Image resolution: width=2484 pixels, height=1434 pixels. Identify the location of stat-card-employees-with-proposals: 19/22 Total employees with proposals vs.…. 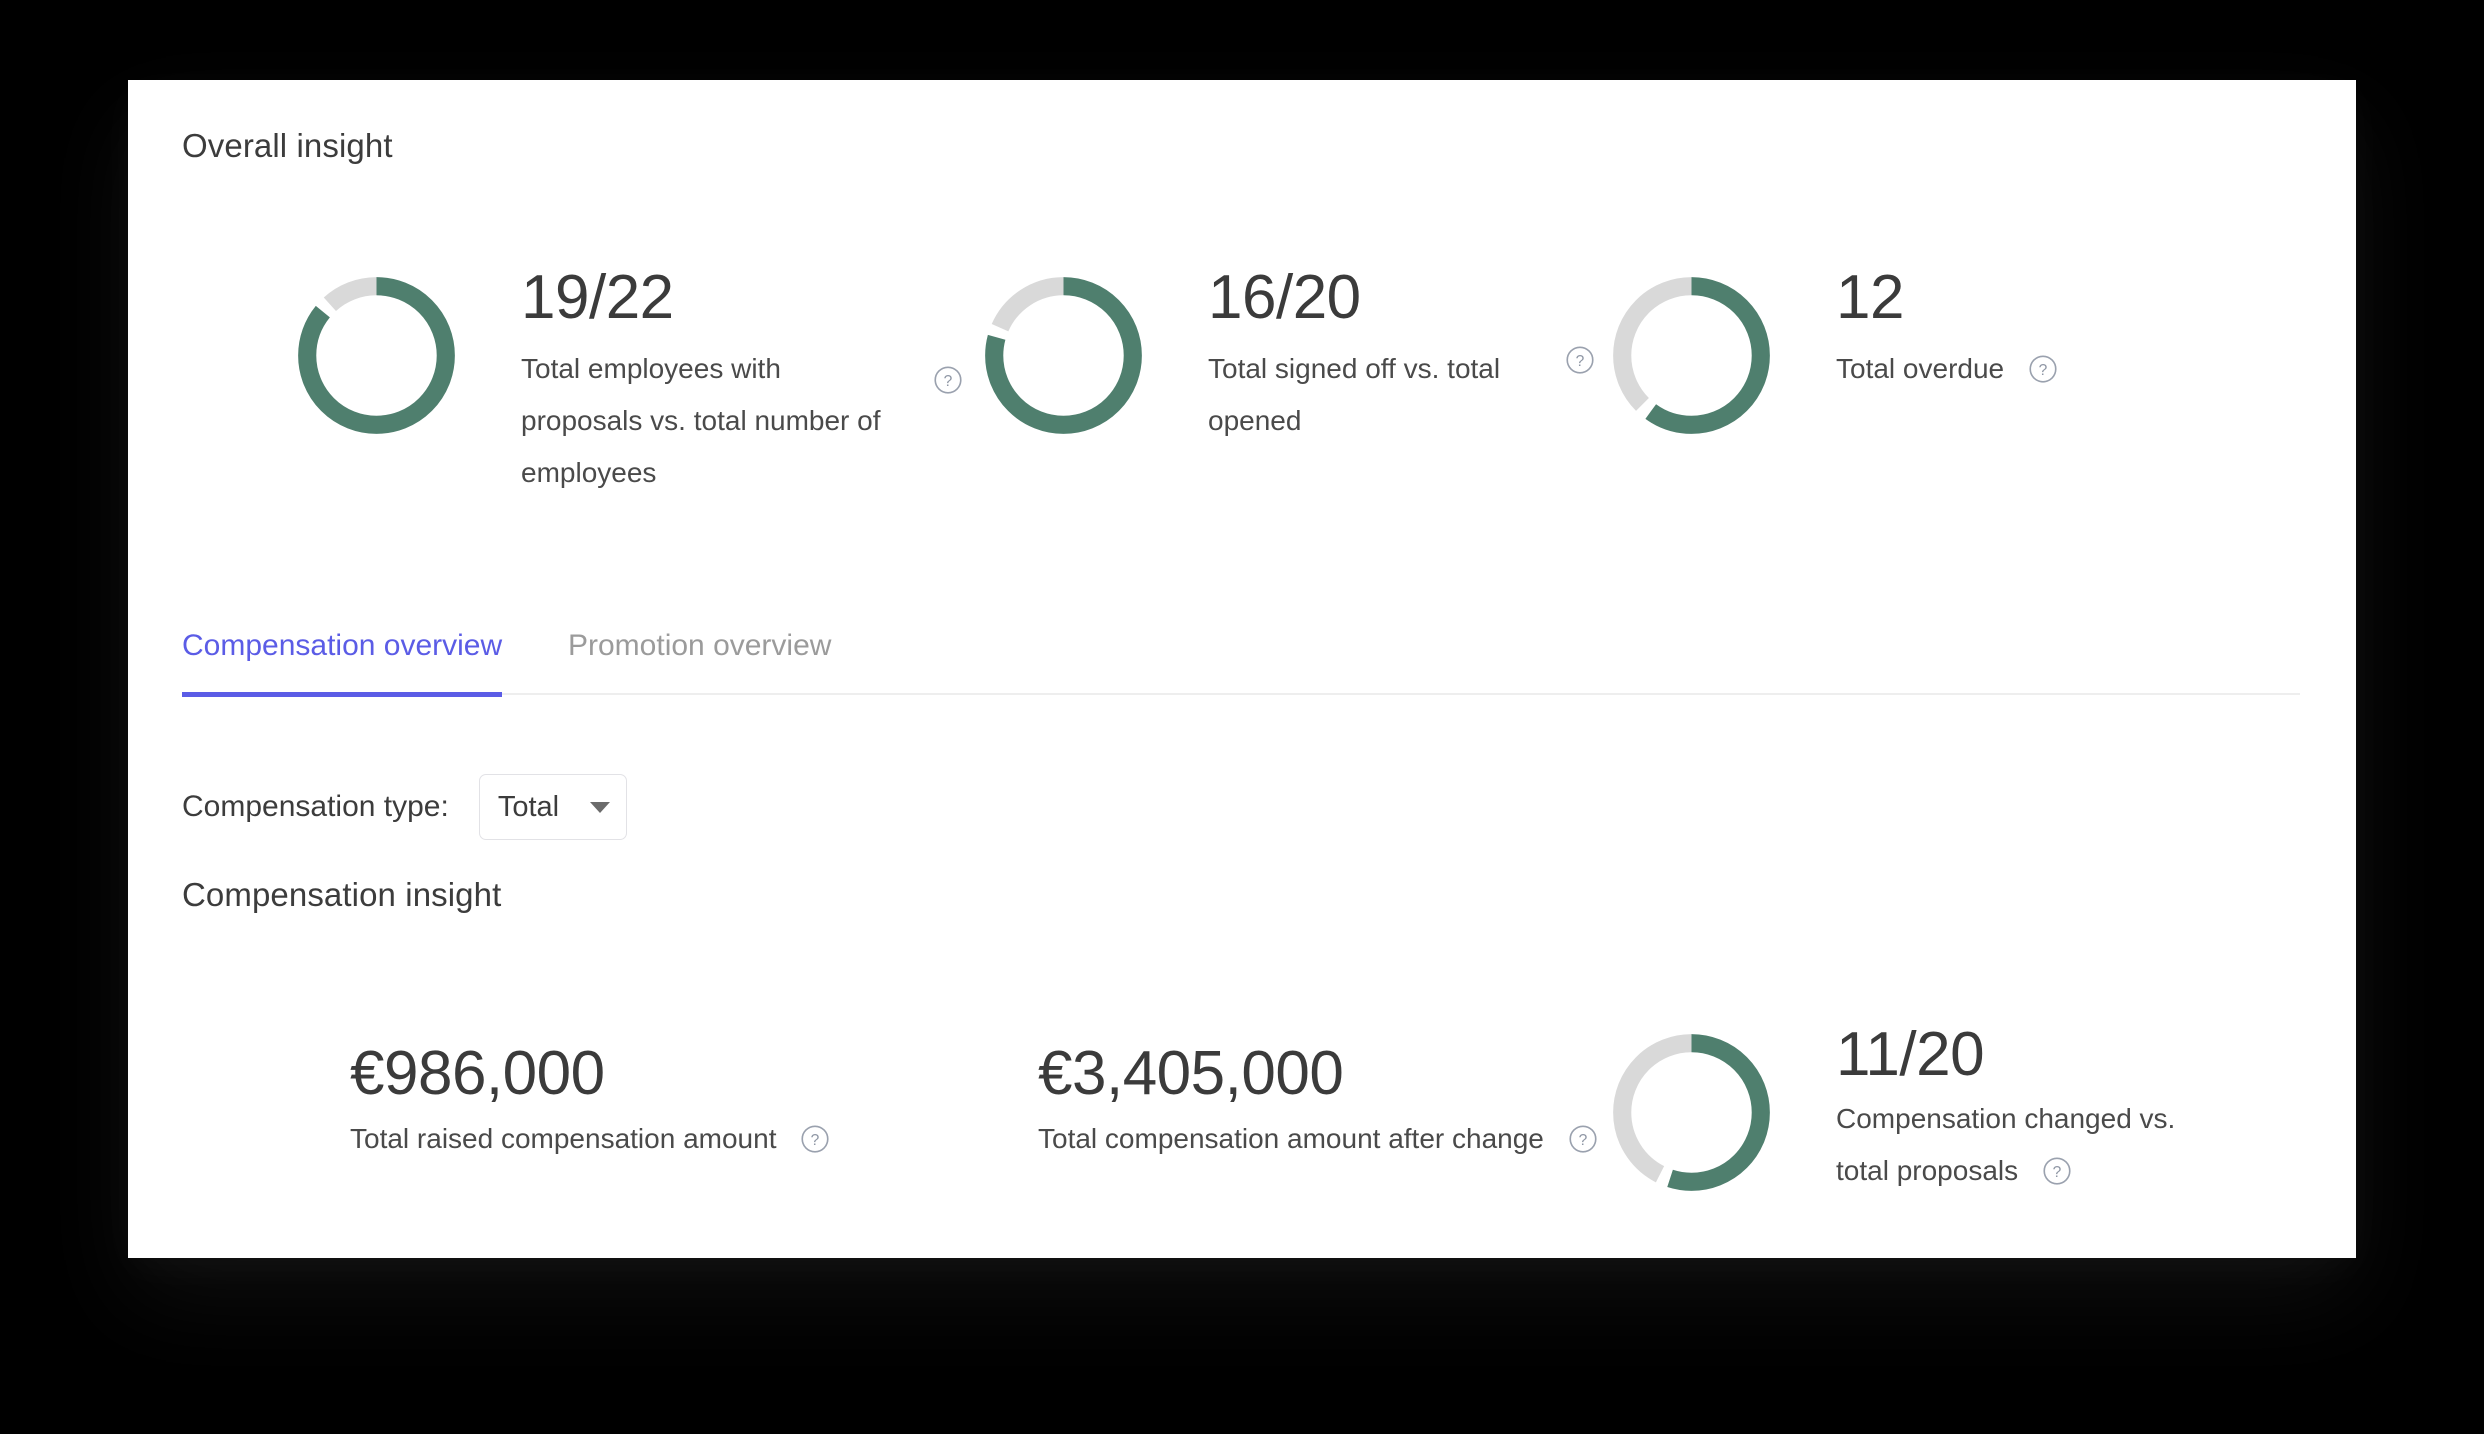
(597, 382).